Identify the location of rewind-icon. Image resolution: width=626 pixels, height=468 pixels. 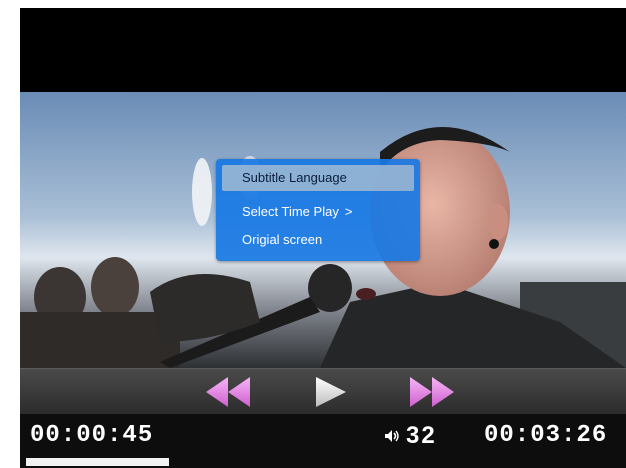
(228, 392).